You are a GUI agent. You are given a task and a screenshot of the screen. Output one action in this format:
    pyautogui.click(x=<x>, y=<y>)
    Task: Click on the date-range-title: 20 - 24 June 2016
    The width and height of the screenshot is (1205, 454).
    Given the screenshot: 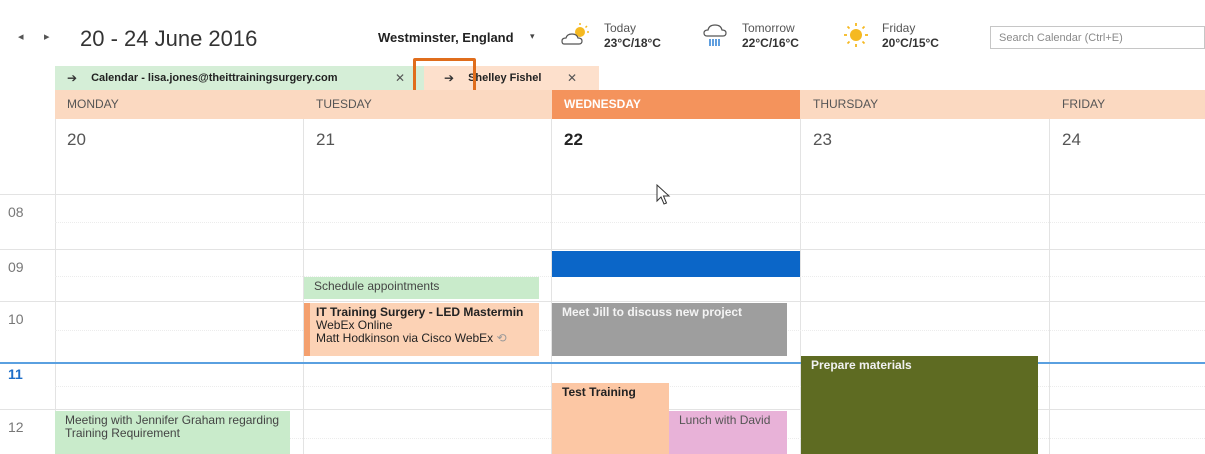 What is the action you would take?
    pyautogui.click(x=169, y=38)
    